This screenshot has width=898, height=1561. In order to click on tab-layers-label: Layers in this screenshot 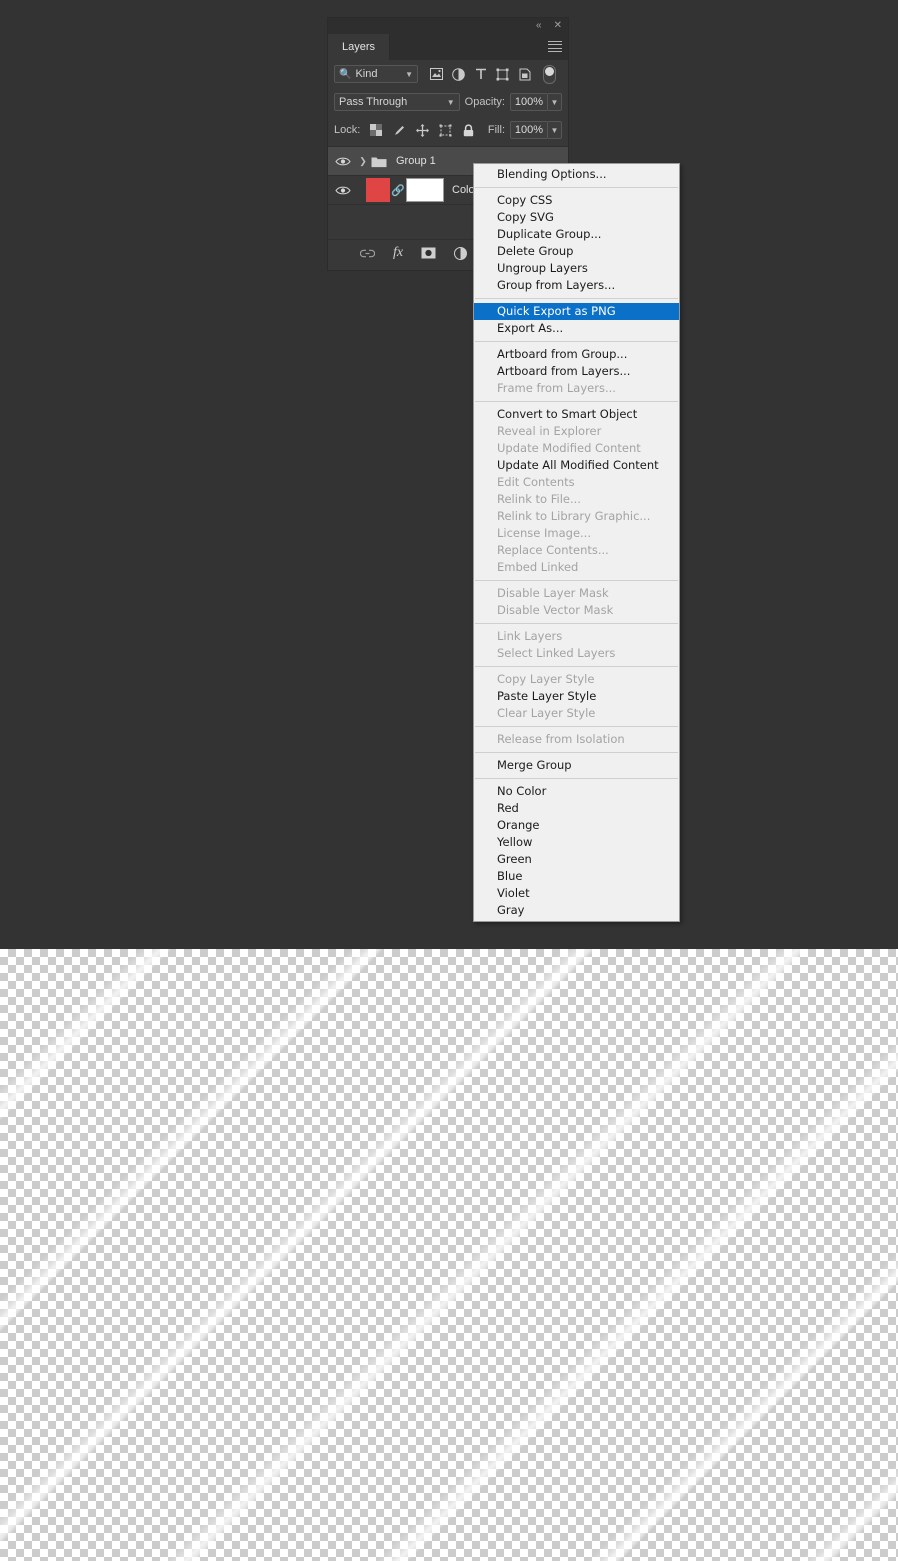, I will do `click(359, 47)`.